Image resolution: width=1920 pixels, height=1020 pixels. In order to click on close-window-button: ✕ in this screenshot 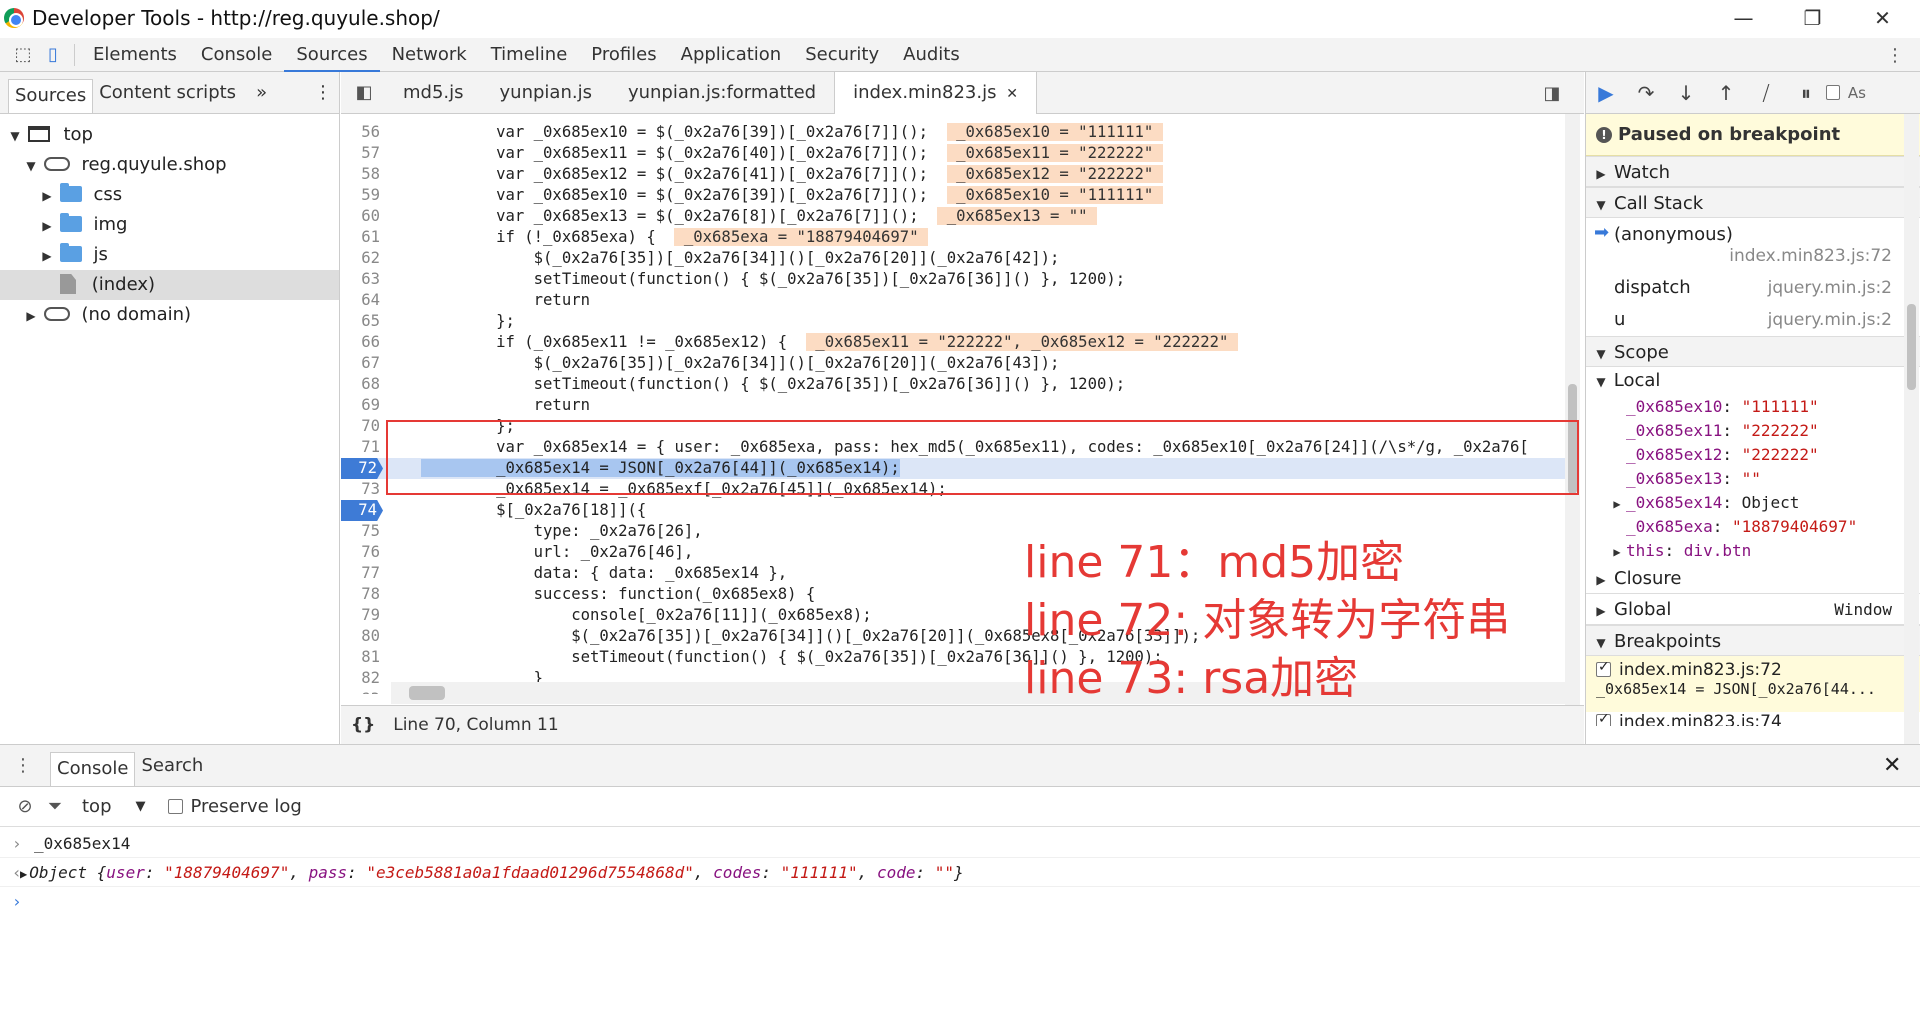, I will do `click(1882, 17)`.